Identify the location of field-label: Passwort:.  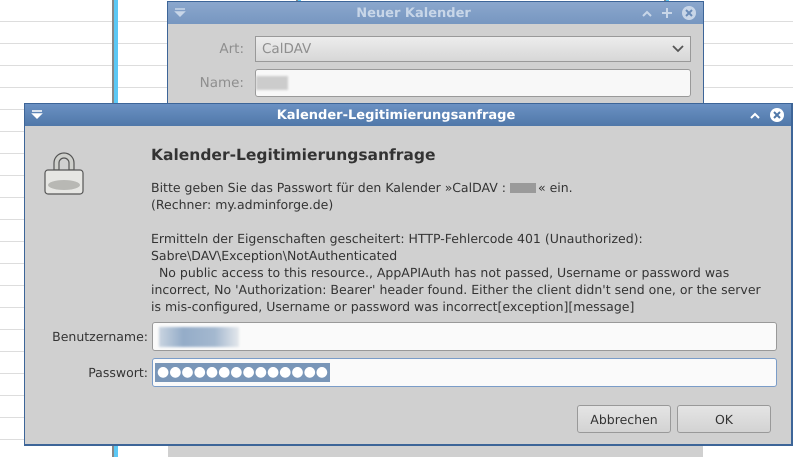
(117, 372).